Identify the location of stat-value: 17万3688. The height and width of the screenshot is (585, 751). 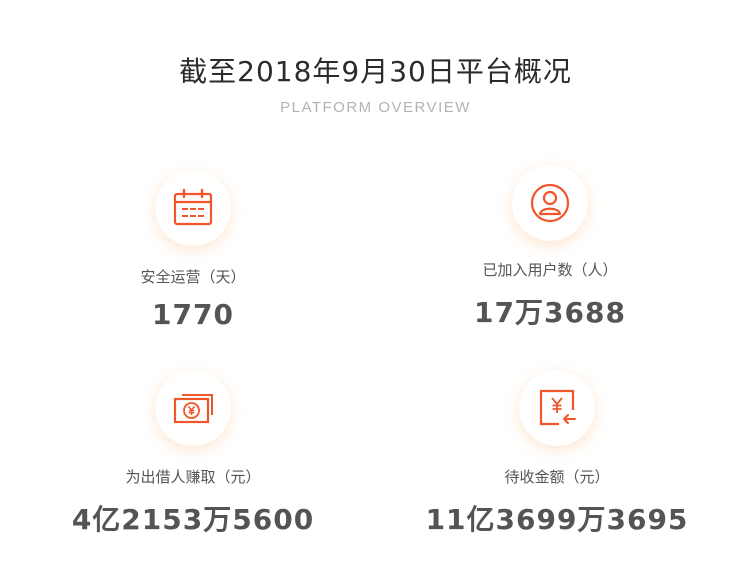
(550, 312).